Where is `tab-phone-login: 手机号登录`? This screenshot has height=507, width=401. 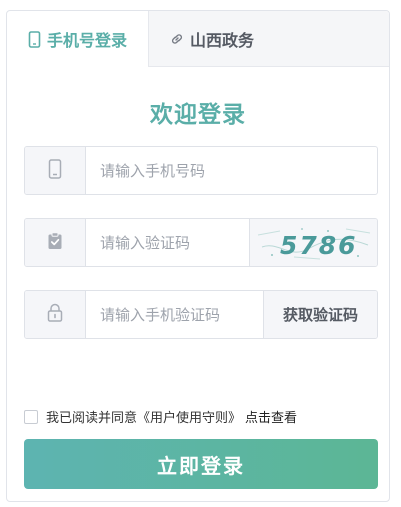 tab-phone-login: 手机号登录 is located at coordinates (78, 39).